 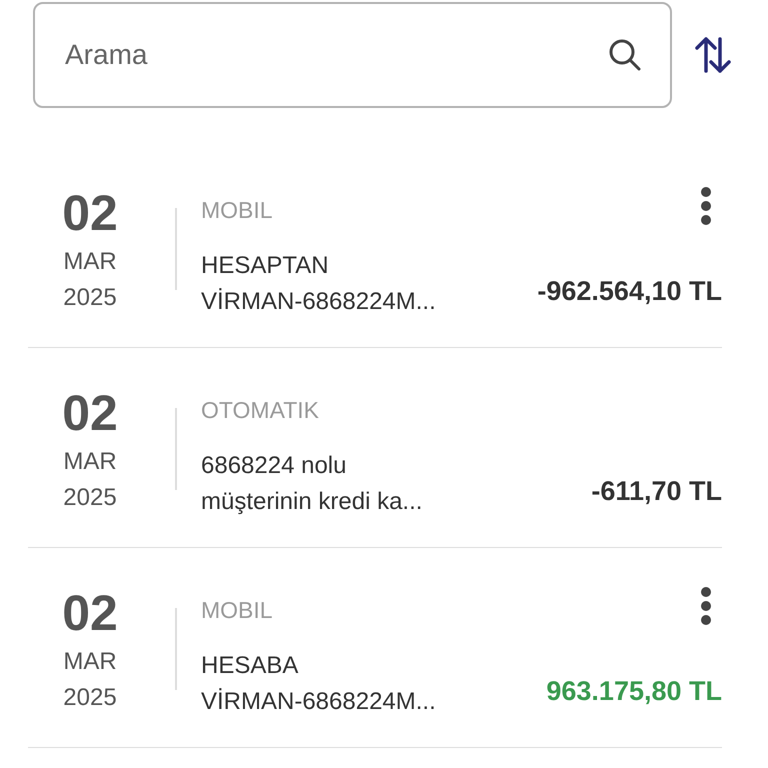 I want to click on transaction-amount: 963.175,80 TL, so click(x=634, y=691).